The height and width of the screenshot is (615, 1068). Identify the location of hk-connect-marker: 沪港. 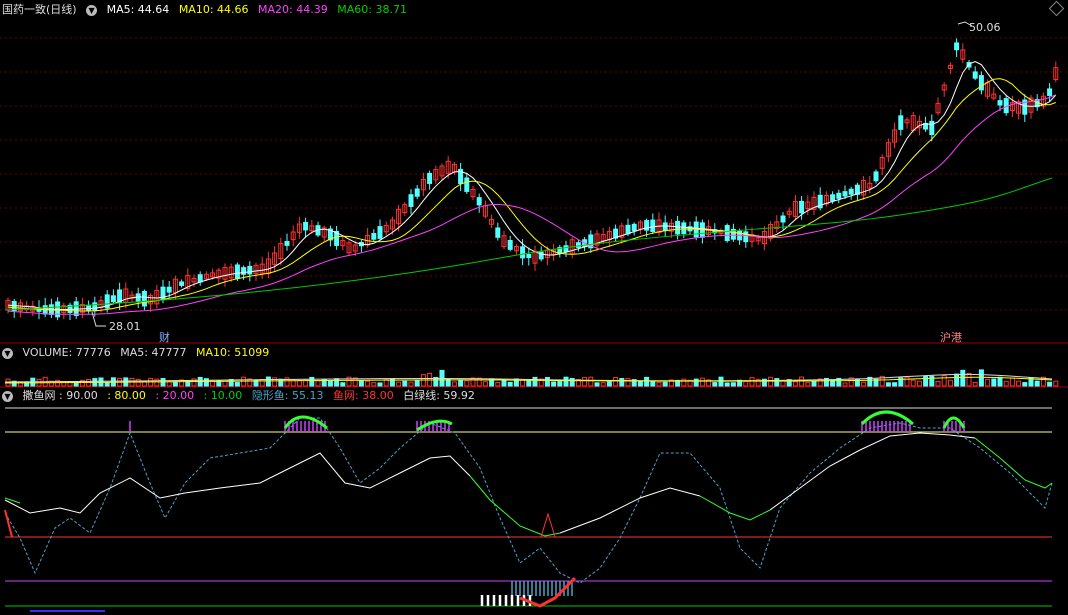
(951, 337).